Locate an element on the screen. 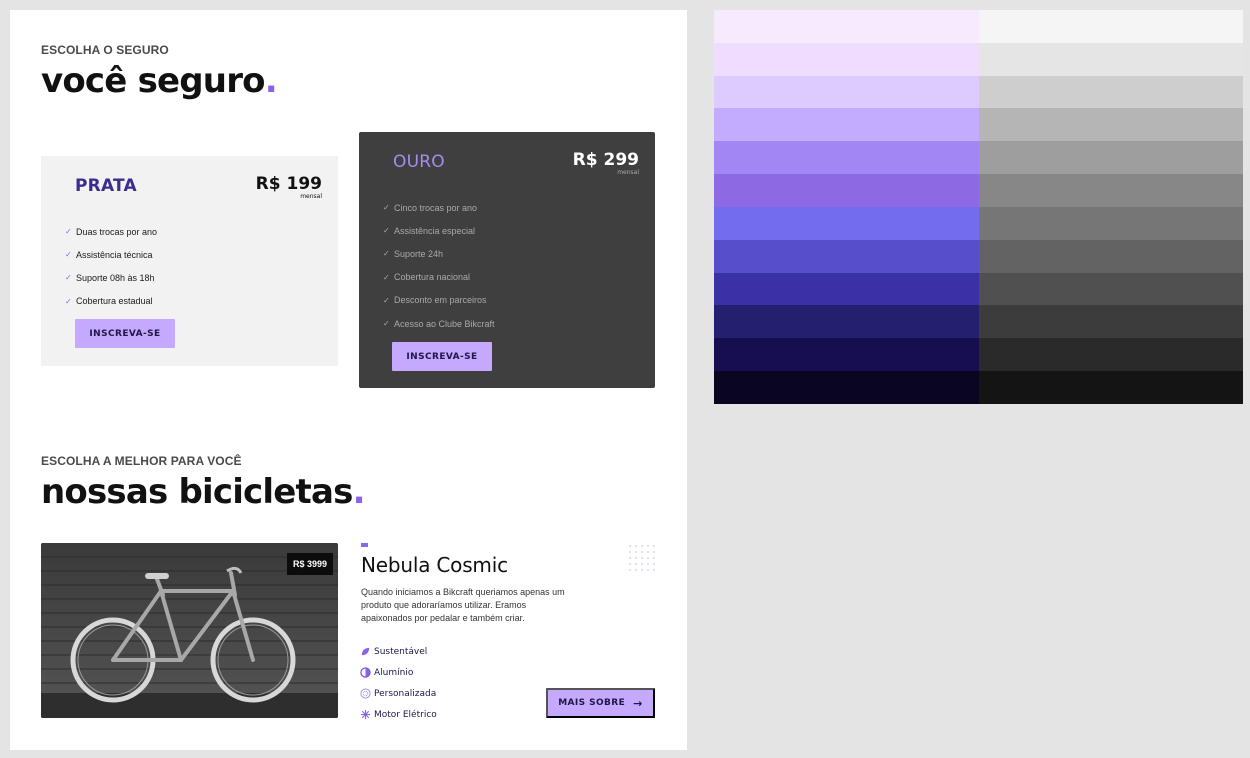 The image size is (1250, 758). list-item: ✓ Cobertura nacional is located at coordinates (439, 277).